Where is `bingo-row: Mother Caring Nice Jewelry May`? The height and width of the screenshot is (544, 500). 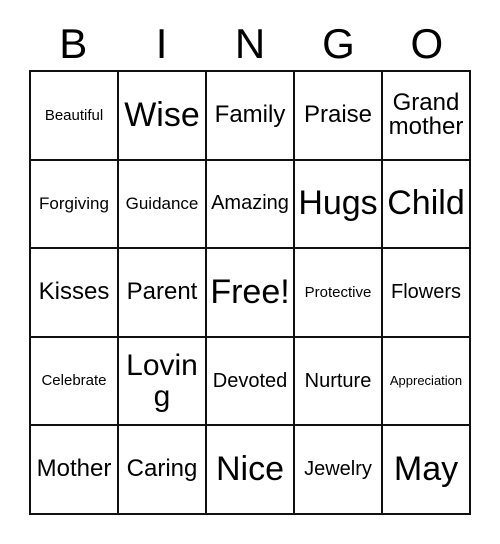
bingo-row: Mother Caring Nice Jewelry May is located at coordinates (251, 470).